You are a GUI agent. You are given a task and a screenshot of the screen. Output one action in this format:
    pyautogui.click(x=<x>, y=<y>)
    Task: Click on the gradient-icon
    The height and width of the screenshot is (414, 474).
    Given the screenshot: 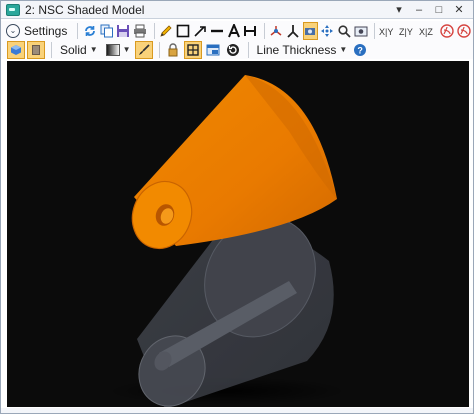 What is the action you would take?
    pyautogui.click(x=112, y=49)
    